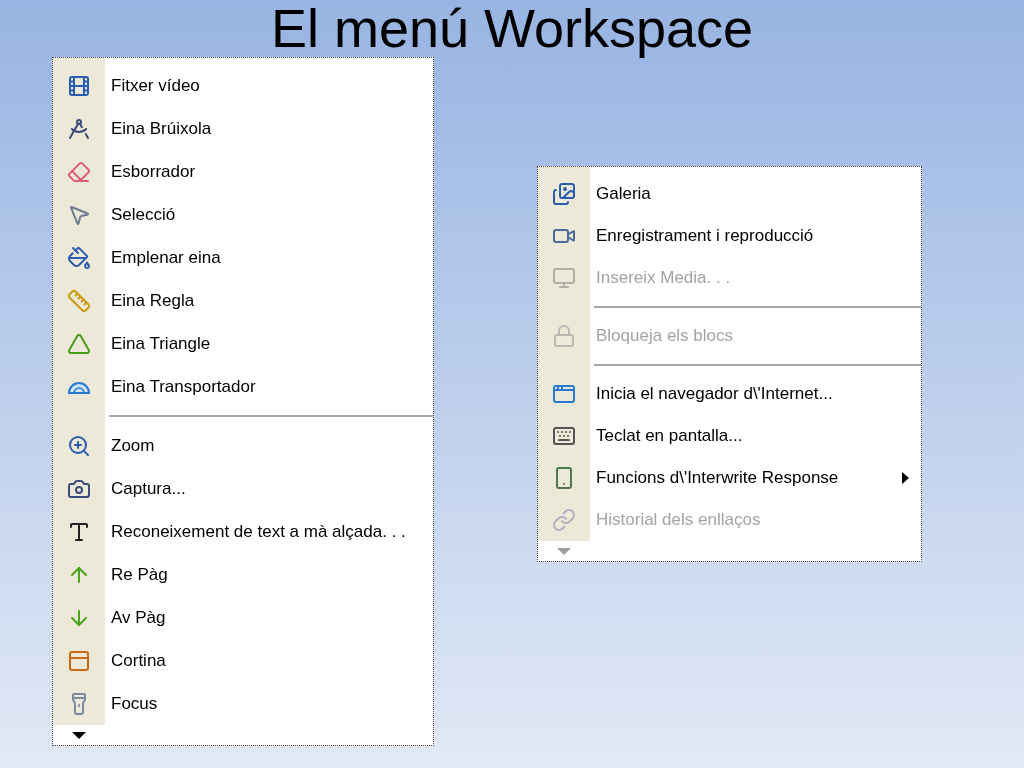 Image resolution: width=1024 pixels, height=768 pixels. Describe the element at coordinates (79, 171) in the screenshot. I see `eraser-icon` at that location.